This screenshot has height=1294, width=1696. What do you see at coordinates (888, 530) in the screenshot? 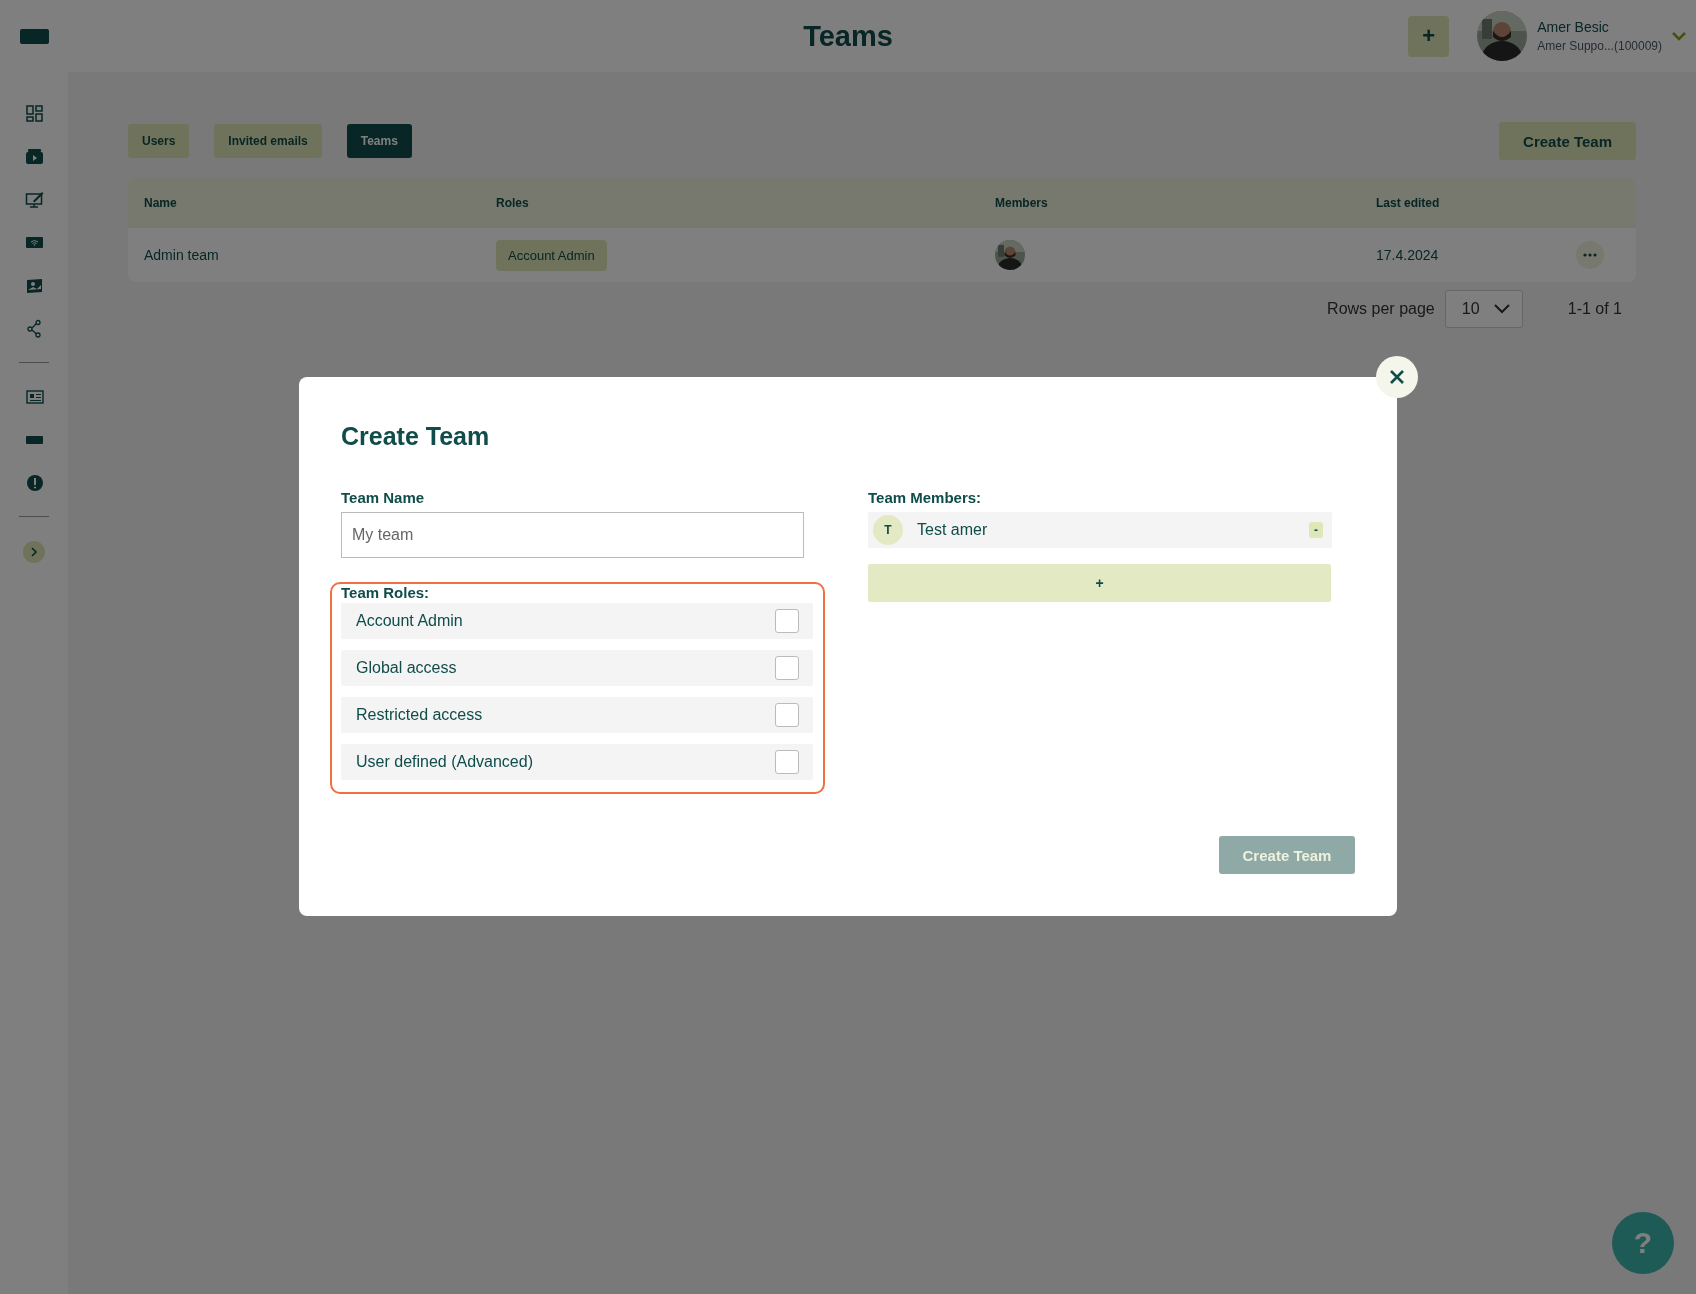
I see `avatar-initial: T` at bounding box center [888, 530].